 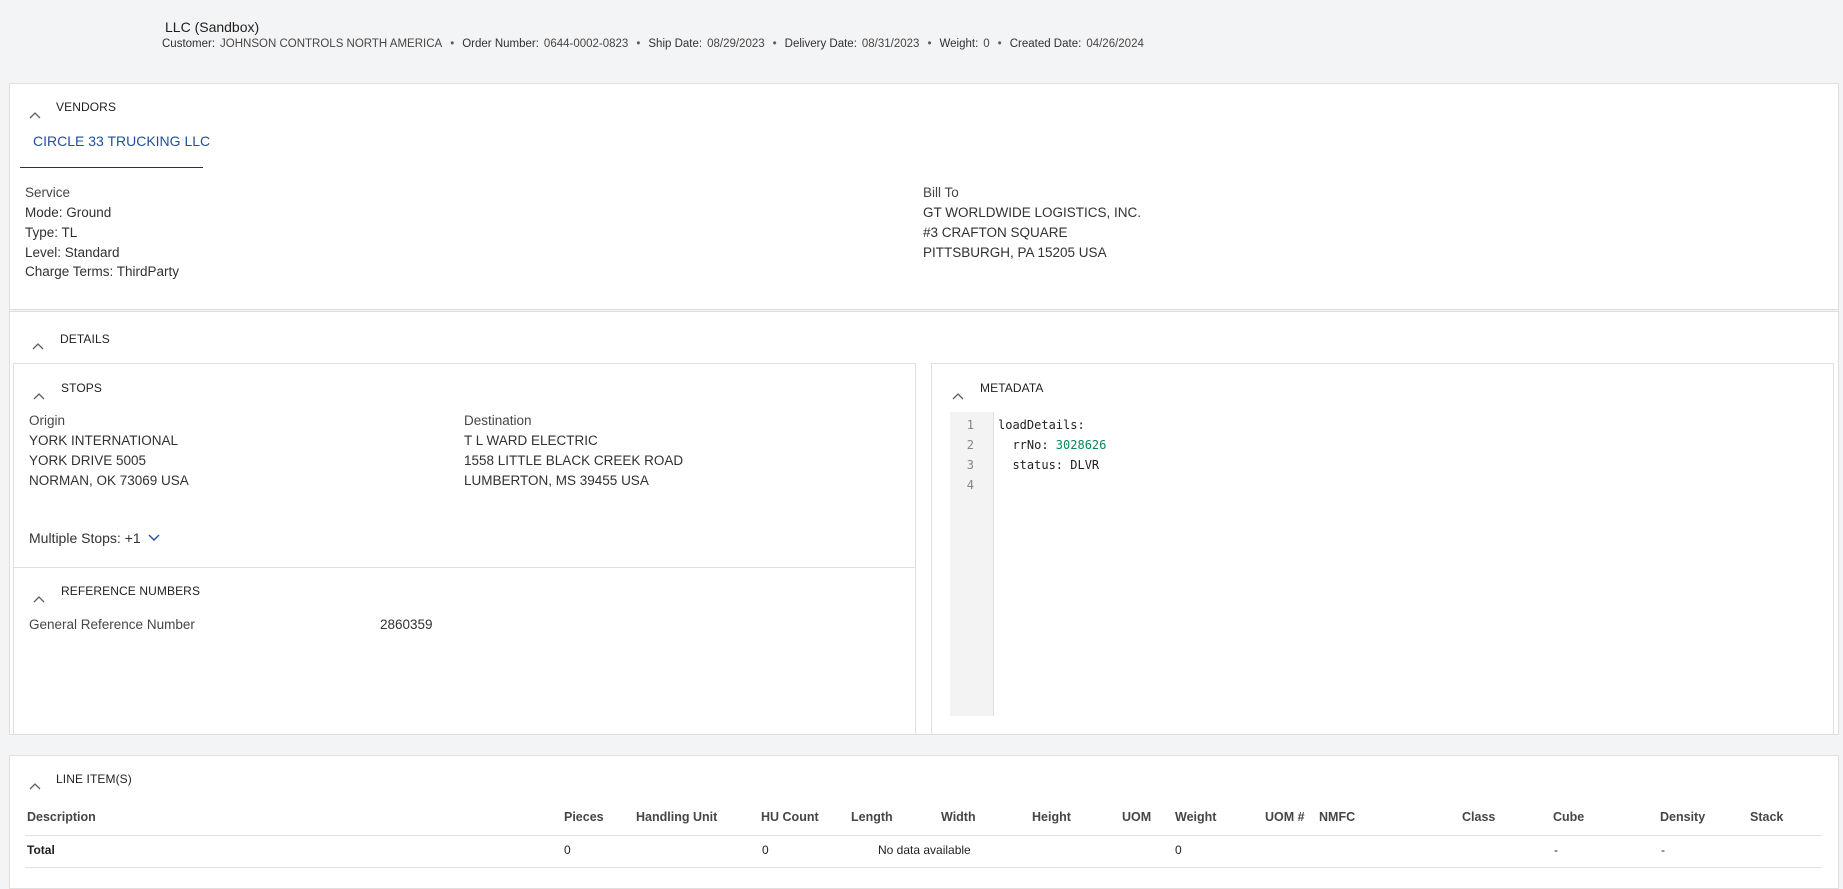 What do you see at coordinates (68, 212) in the screenshot?
I see `service-mode: Mode: Ground` at bounding box center [68, 212].